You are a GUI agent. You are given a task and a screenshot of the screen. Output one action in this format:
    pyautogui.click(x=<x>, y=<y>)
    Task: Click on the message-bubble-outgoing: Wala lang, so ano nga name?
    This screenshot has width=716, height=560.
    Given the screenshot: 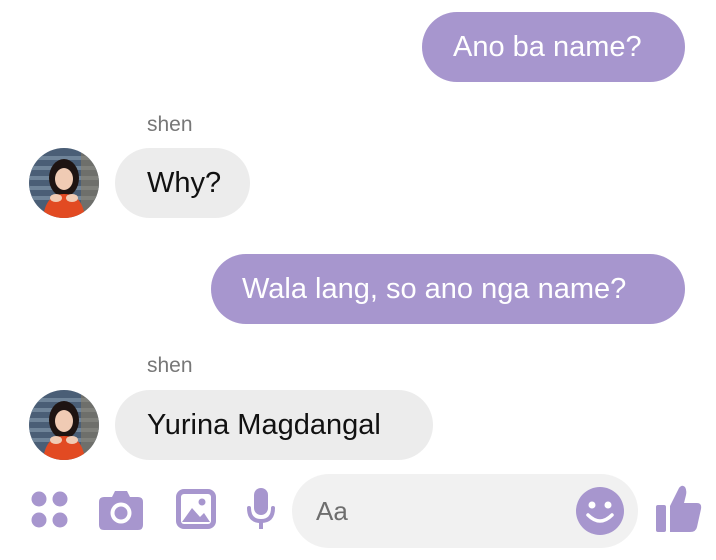 What is the action you would take?
    pyautogui.click(x=448, y=289)
    